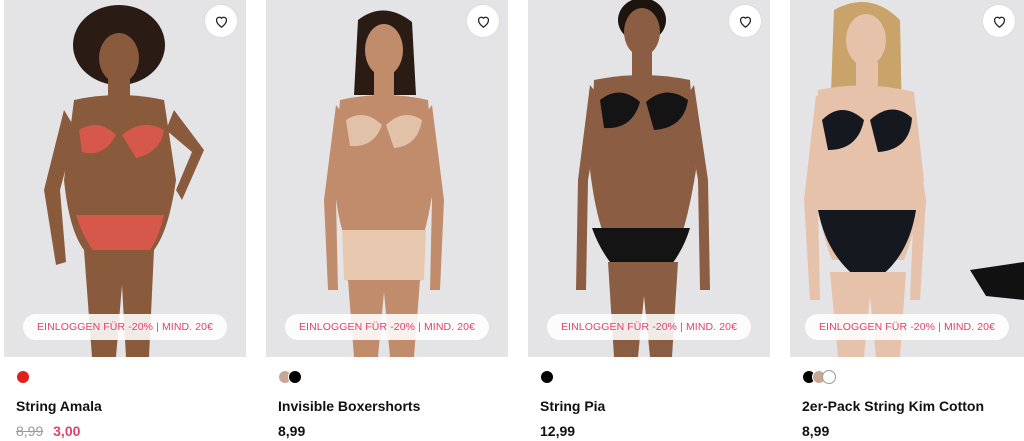 This screenshot has width=1024, height=441. What do you see at coordinates (349, 406) in the screenshot?
I see `product-name: Invisible Boxershorts` at bounding box center [349, 406].